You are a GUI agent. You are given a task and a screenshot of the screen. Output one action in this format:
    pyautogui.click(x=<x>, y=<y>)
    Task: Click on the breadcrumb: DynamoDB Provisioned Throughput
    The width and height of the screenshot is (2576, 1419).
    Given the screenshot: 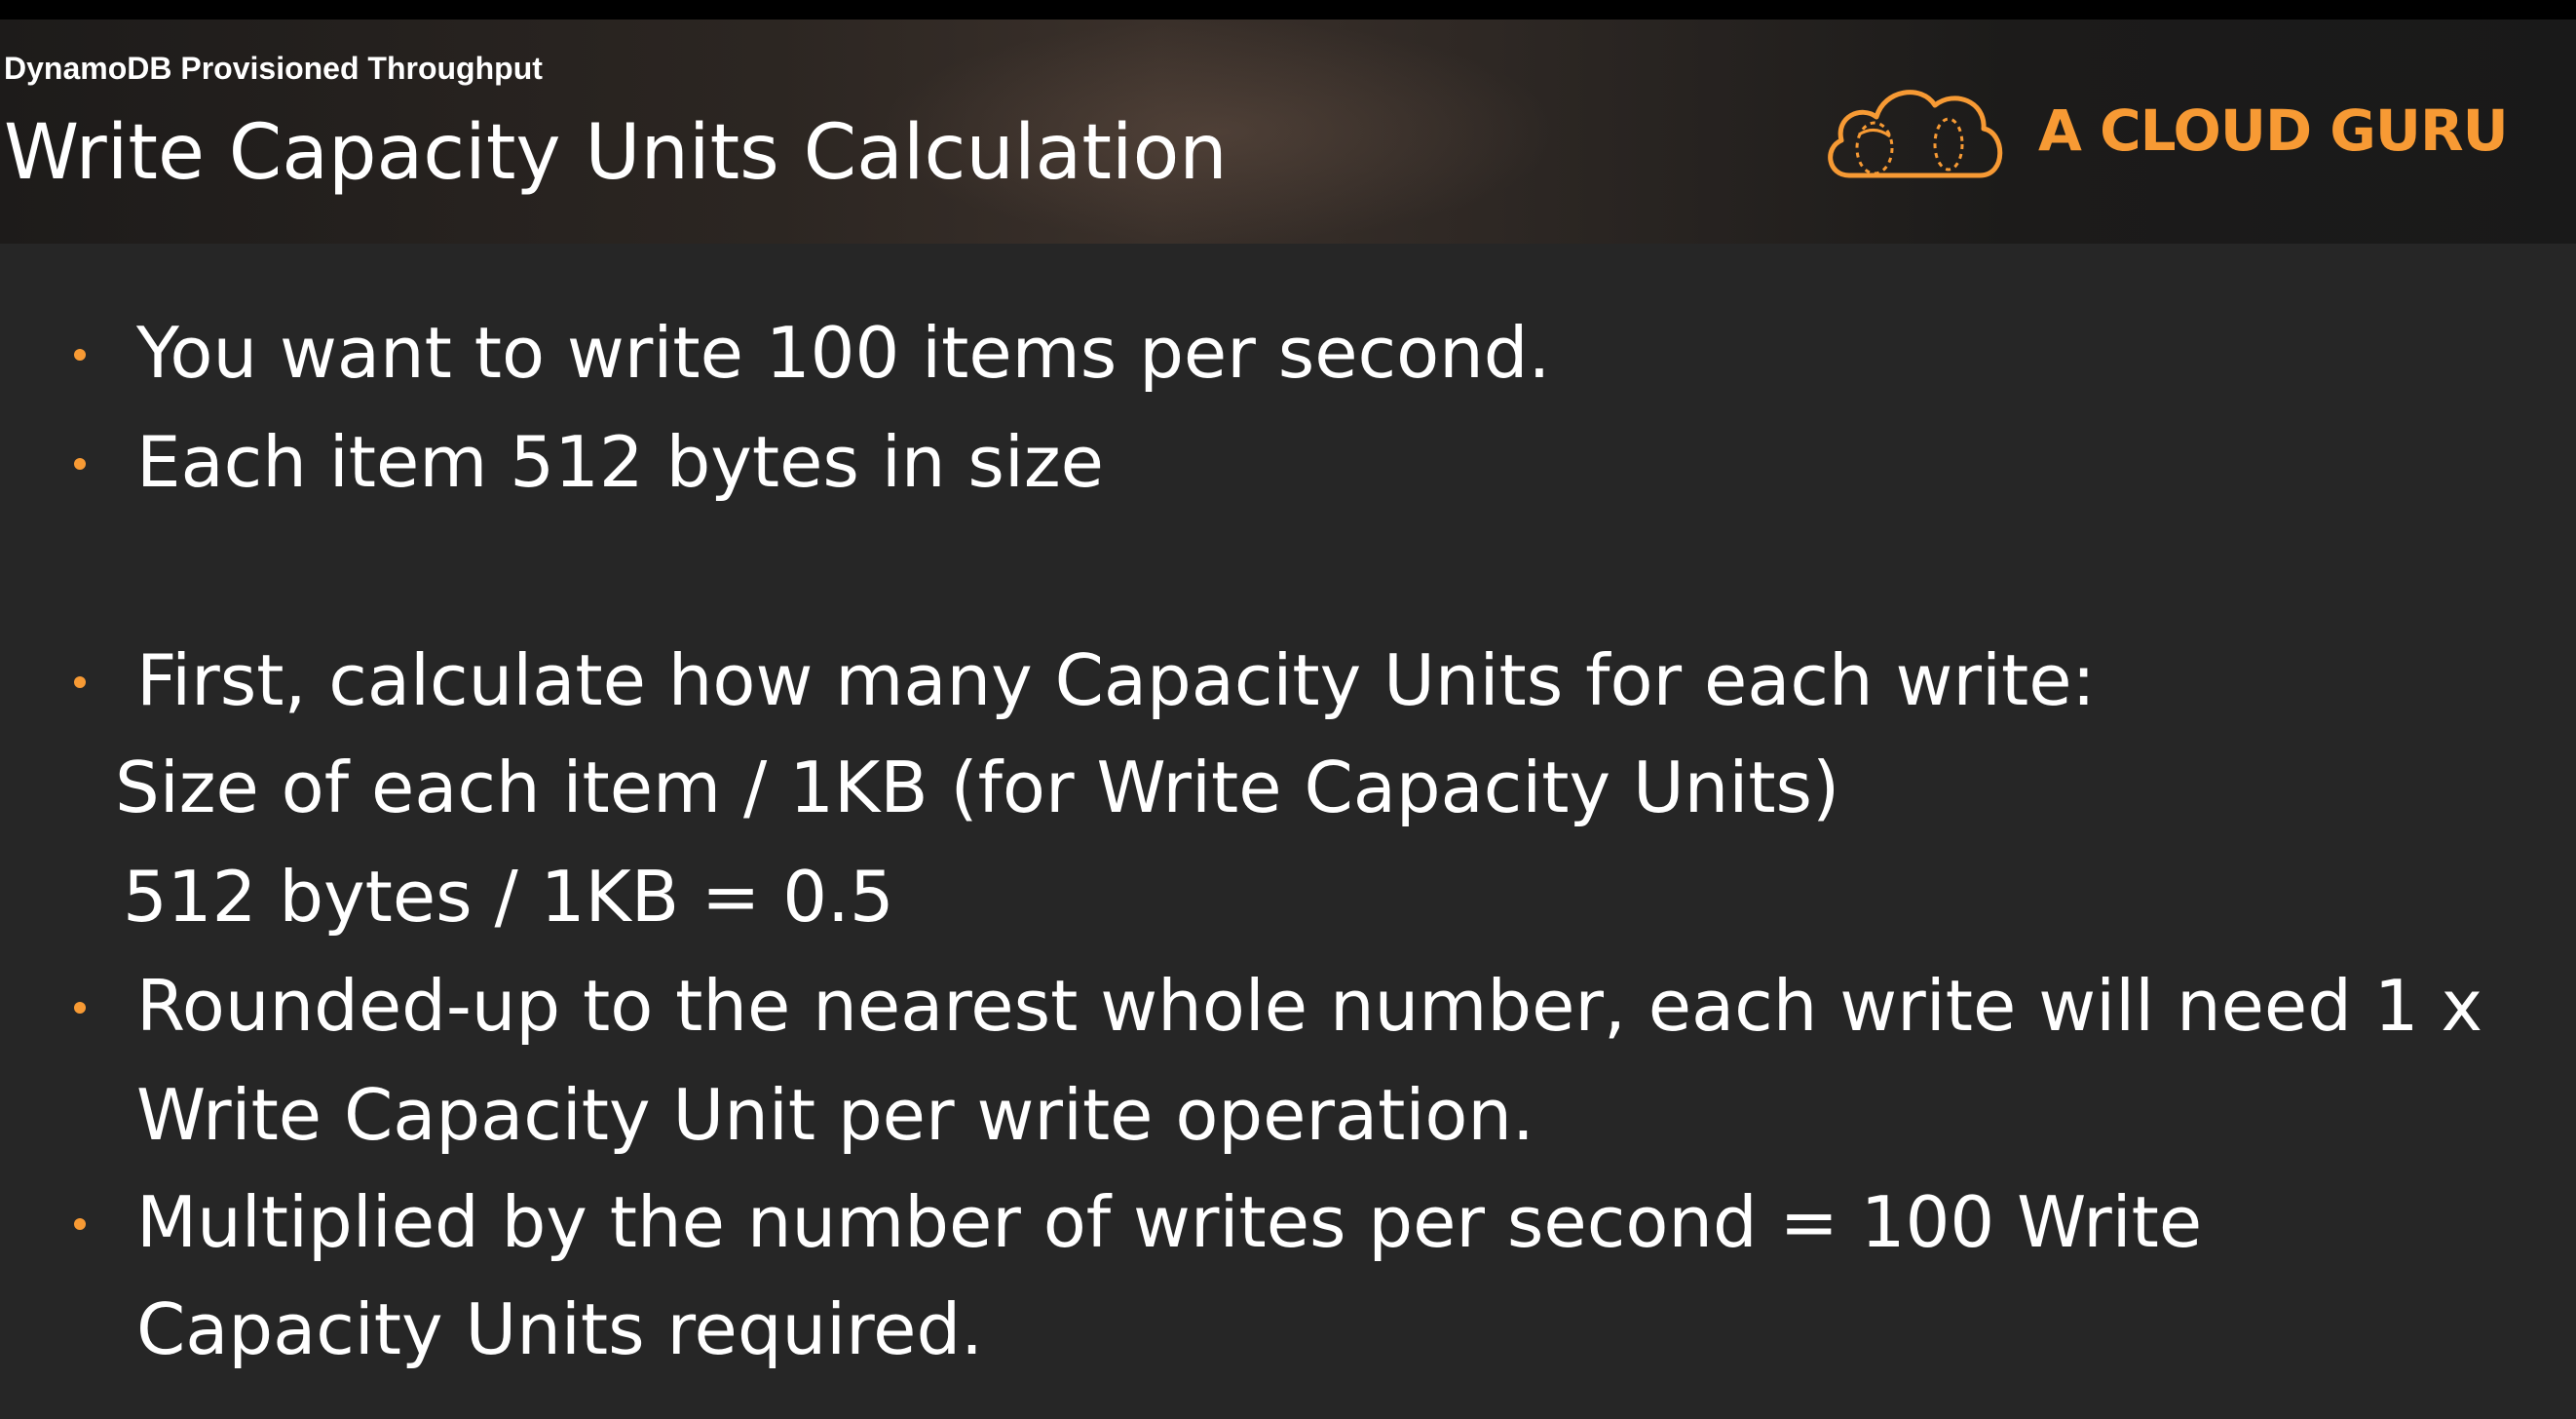 What is the action you would take?
    pyautogui.click(x=273, y=68)
    